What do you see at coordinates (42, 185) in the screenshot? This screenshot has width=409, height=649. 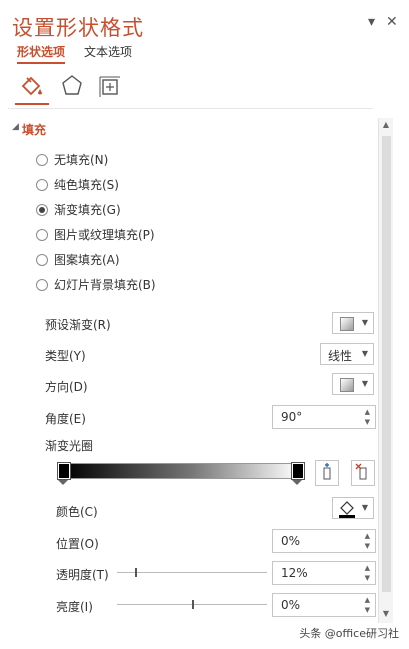 I see `radio-solid-fill` at bounding box center [42, 185].